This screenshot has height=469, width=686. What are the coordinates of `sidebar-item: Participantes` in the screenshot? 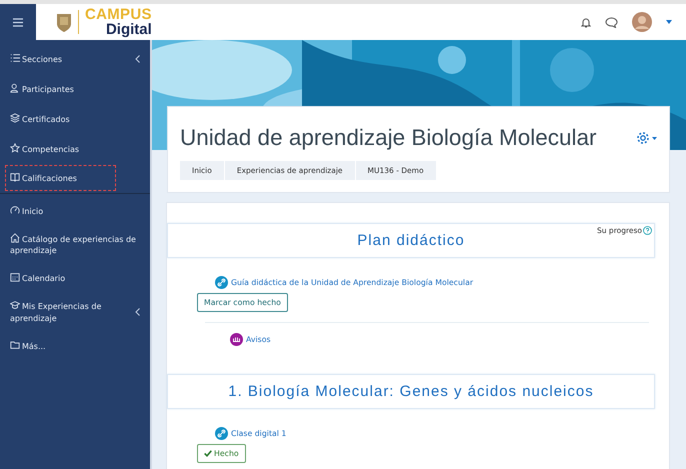 It's located at (75, 89).